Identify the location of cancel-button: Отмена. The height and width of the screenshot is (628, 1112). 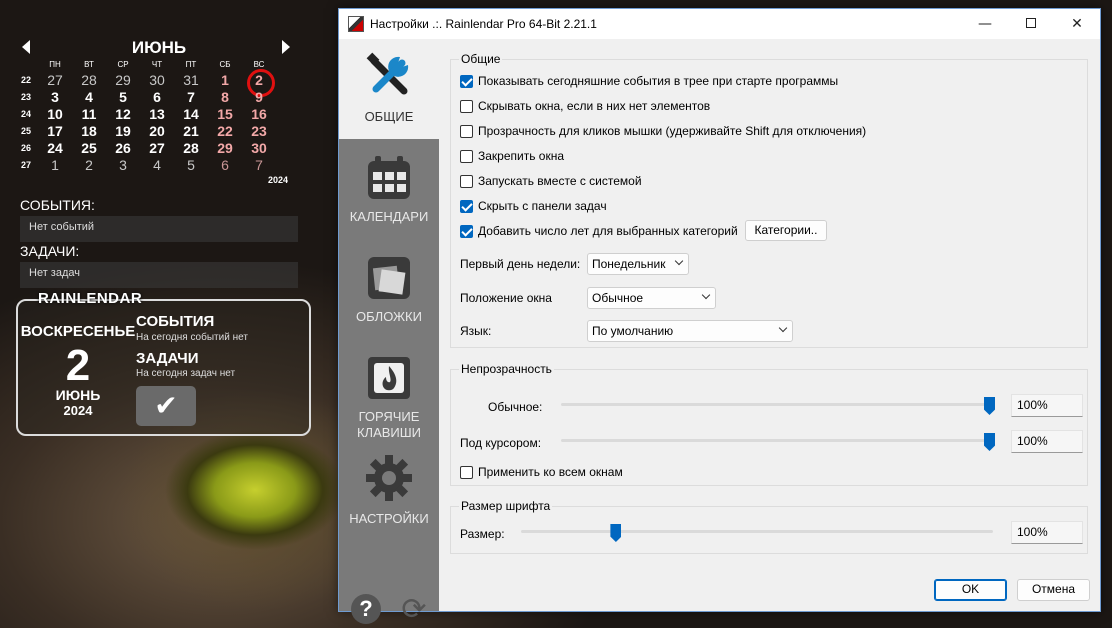
(1053, 590).